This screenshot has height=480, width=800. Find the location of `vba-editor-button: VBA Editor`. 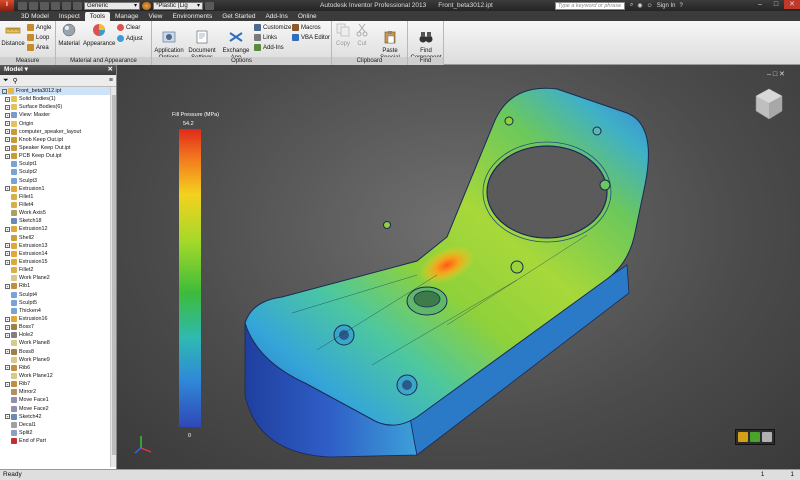

vba-editor-button: VBA Editor is located at coordinates (311, 37).